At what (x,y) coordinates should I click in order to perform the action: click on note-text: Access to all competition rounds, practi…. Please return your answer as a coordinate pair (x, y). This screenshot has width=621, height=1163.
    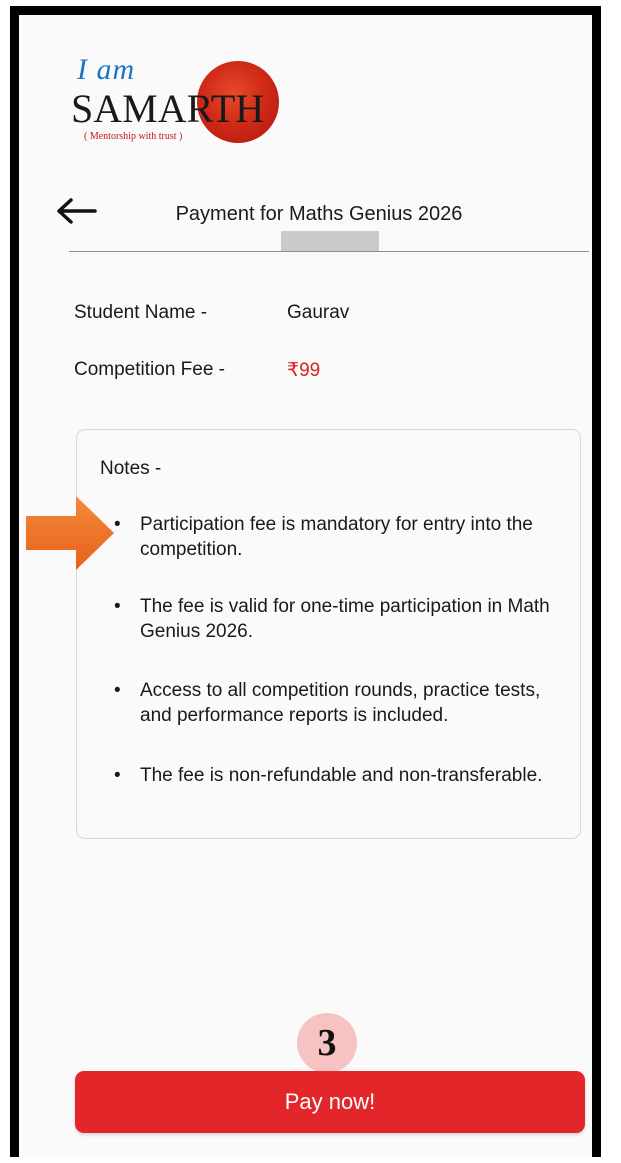
    Looking at the image, I should click on (340, 703).